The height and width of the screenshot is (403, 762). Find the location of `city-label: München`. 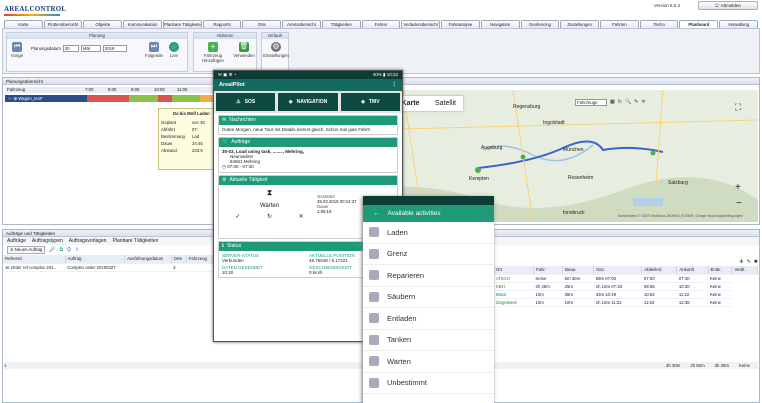

city-label: München is located at coordinates (573, 150).